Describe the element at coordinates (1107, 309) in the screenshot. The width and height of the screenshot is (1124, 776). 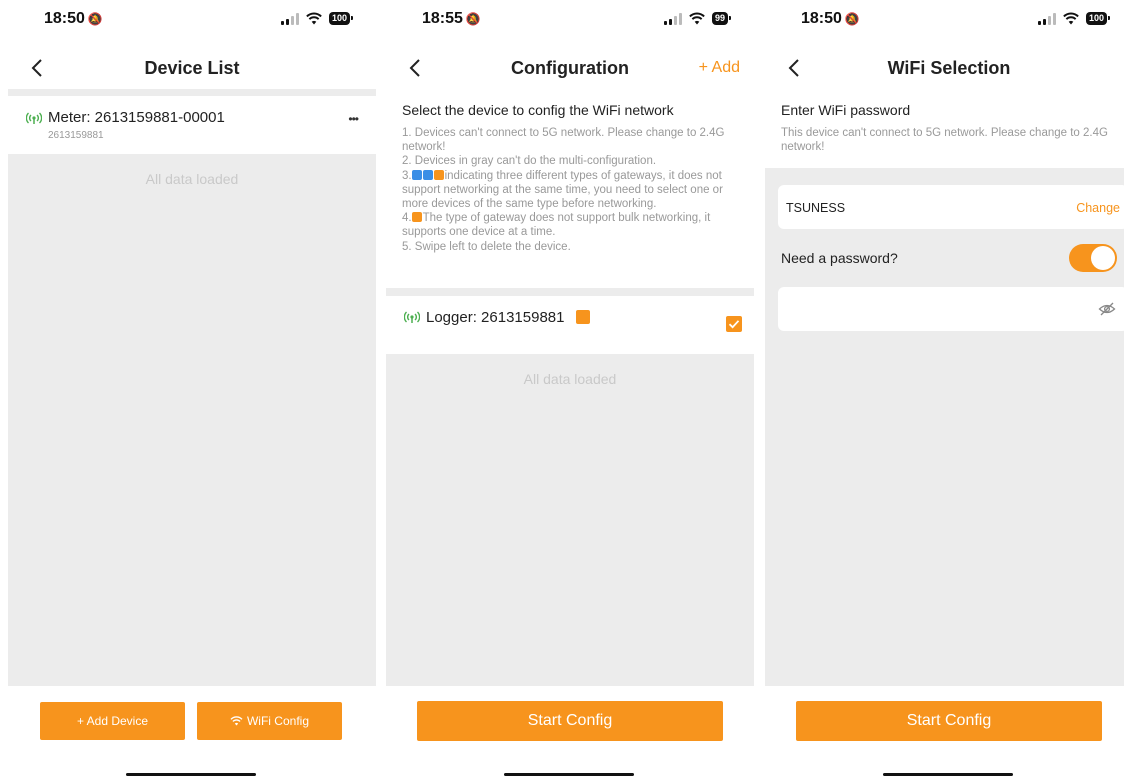
I see `eye-hidden-icon` at that location.